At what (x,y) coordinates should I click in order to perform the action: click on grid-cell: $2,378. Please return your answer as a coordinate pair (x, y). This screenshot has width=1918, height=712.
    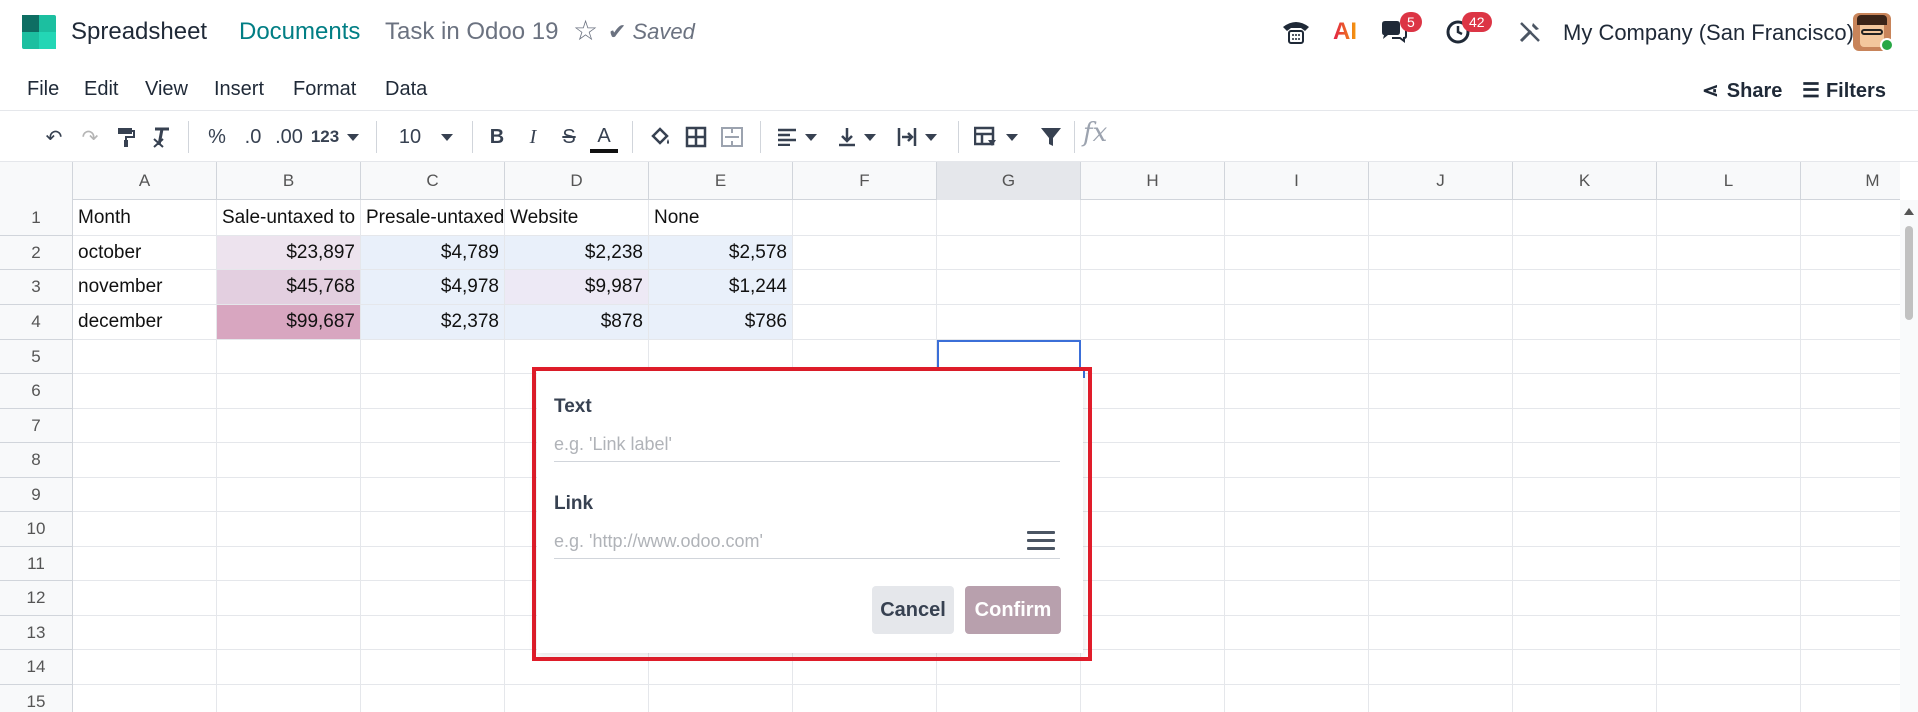
    Looking at the image, I should click on (433, 322).